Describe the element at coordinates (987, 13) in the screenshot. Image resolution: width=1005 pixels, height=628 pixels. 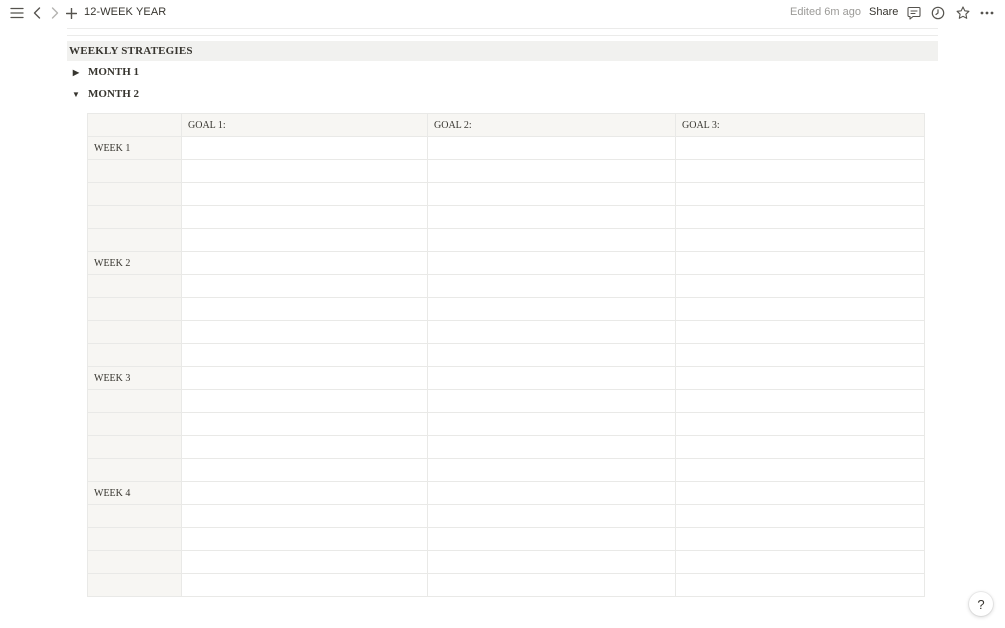
I see `more-icon` at that location.